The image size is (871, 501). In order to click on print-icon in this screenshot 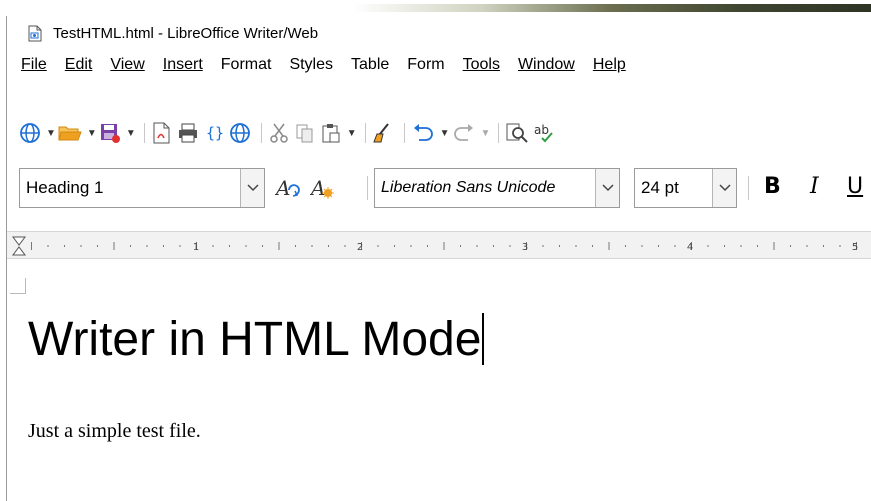, I will do `click(188, 133)`.